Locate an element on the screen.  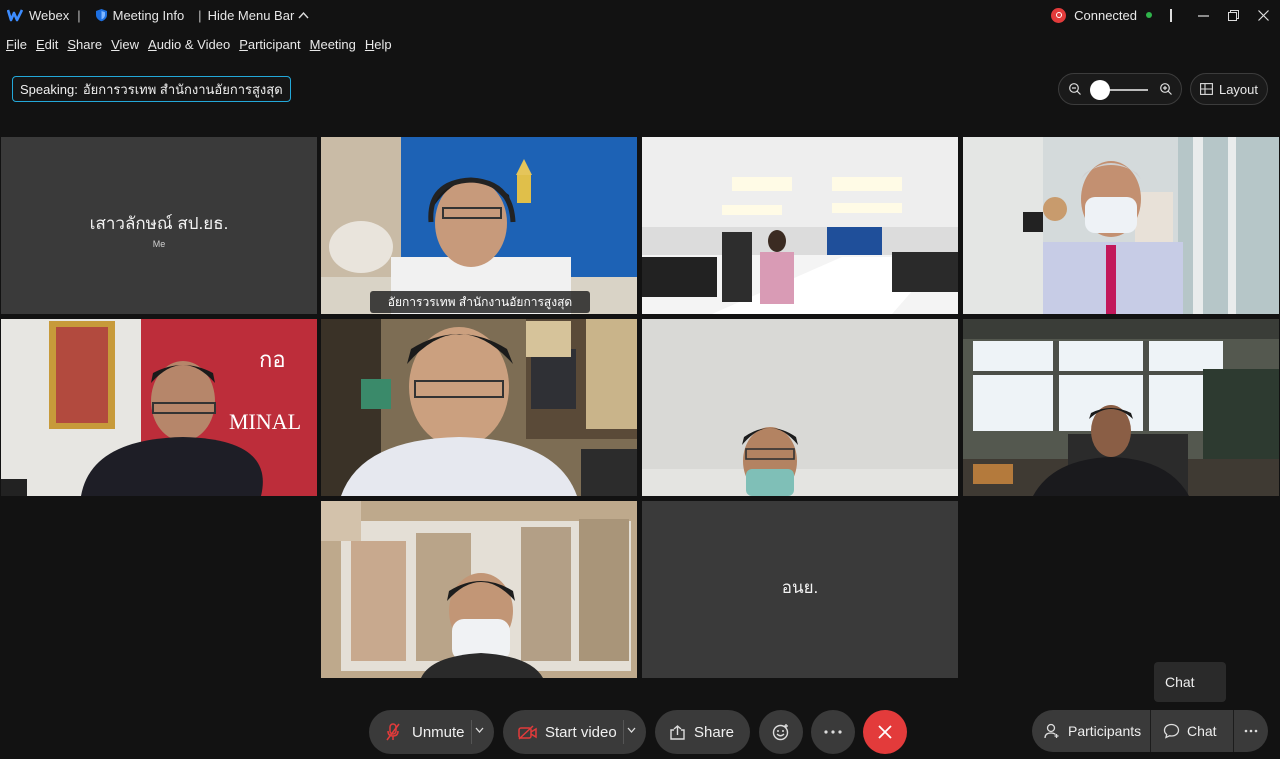
menu-meeting: Meeting is located at coordinates (333, 46).